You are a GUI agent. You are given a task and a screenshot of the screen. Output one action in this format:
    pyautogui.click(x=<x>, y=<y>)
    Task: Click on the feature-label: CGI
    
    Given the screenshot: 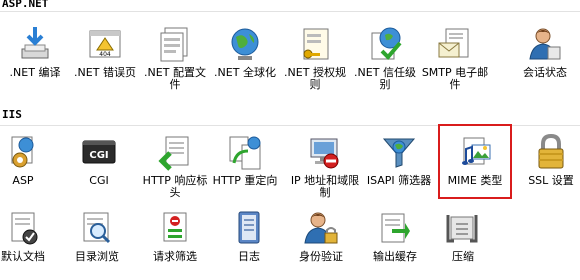 What is the action you would take?
    pyautogui.click(x=99, y=180)
    